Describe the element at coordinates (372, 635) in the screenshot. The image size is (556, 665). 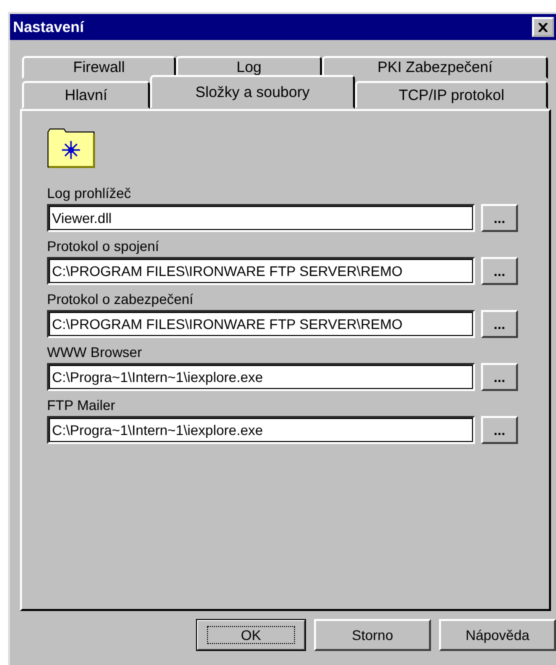
I see `dialog-button: Storno` at that location.